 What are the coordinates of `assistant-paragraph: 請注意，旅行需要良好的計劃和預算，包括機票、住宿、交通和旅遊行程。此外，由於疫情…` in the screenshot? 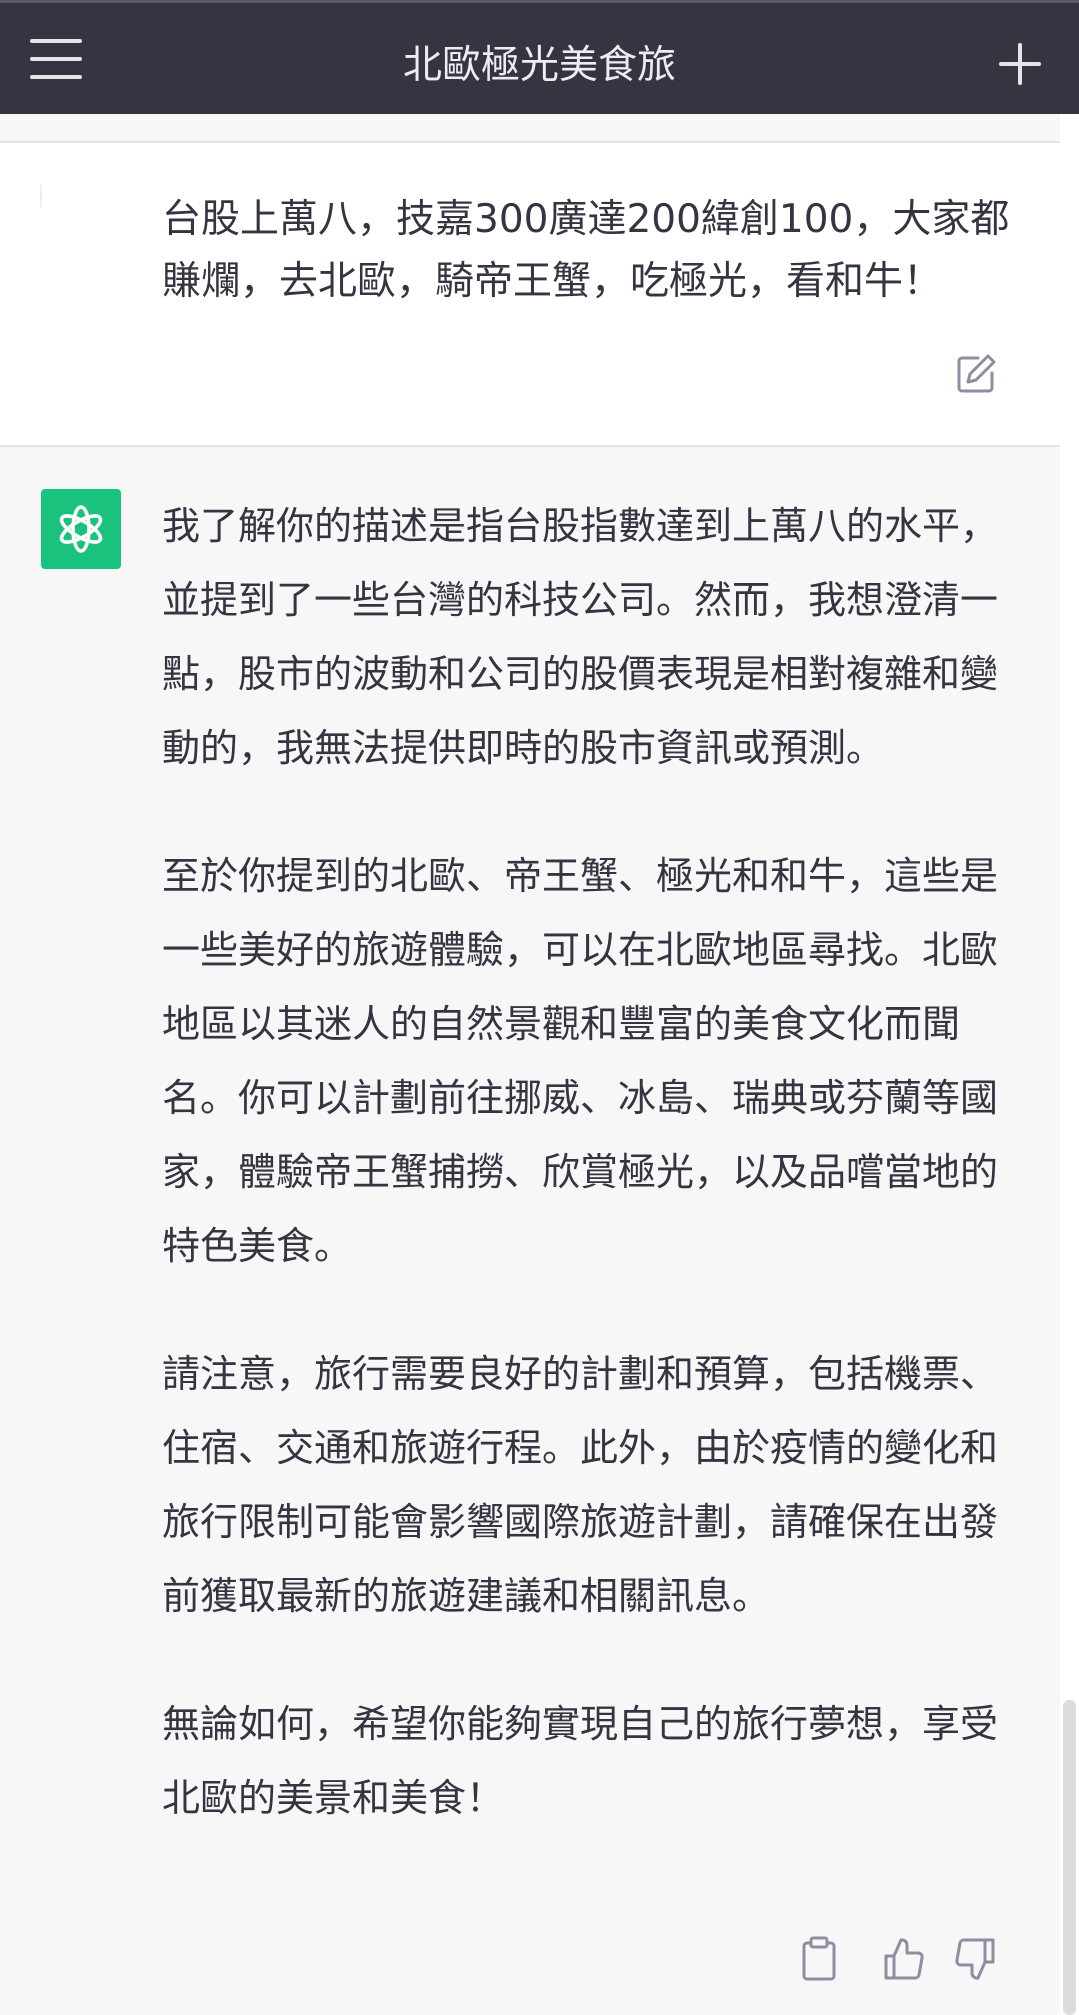 It's located at (580, 1485).